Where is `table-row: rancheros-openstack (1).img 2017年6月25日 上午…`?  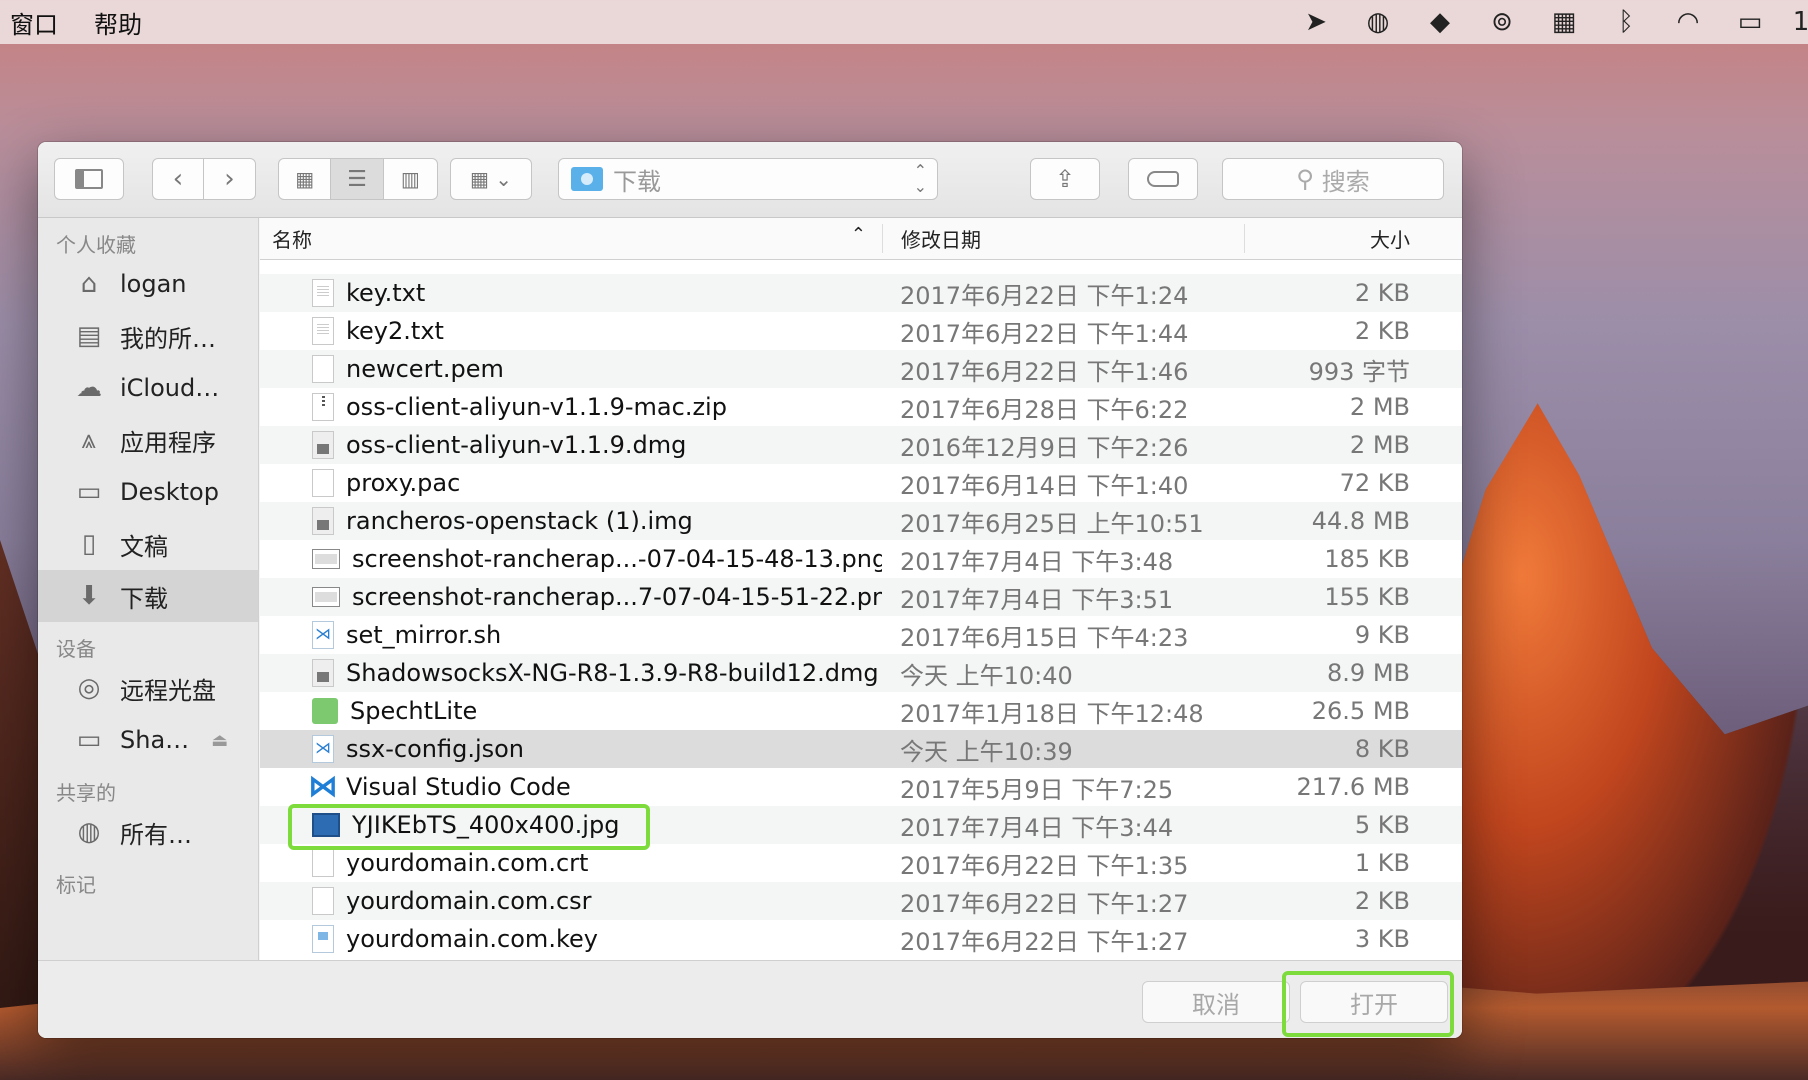
table-row: rancheros-openstack (1).img 2017年6月25日 上午… is located at coordinates (861, 521).